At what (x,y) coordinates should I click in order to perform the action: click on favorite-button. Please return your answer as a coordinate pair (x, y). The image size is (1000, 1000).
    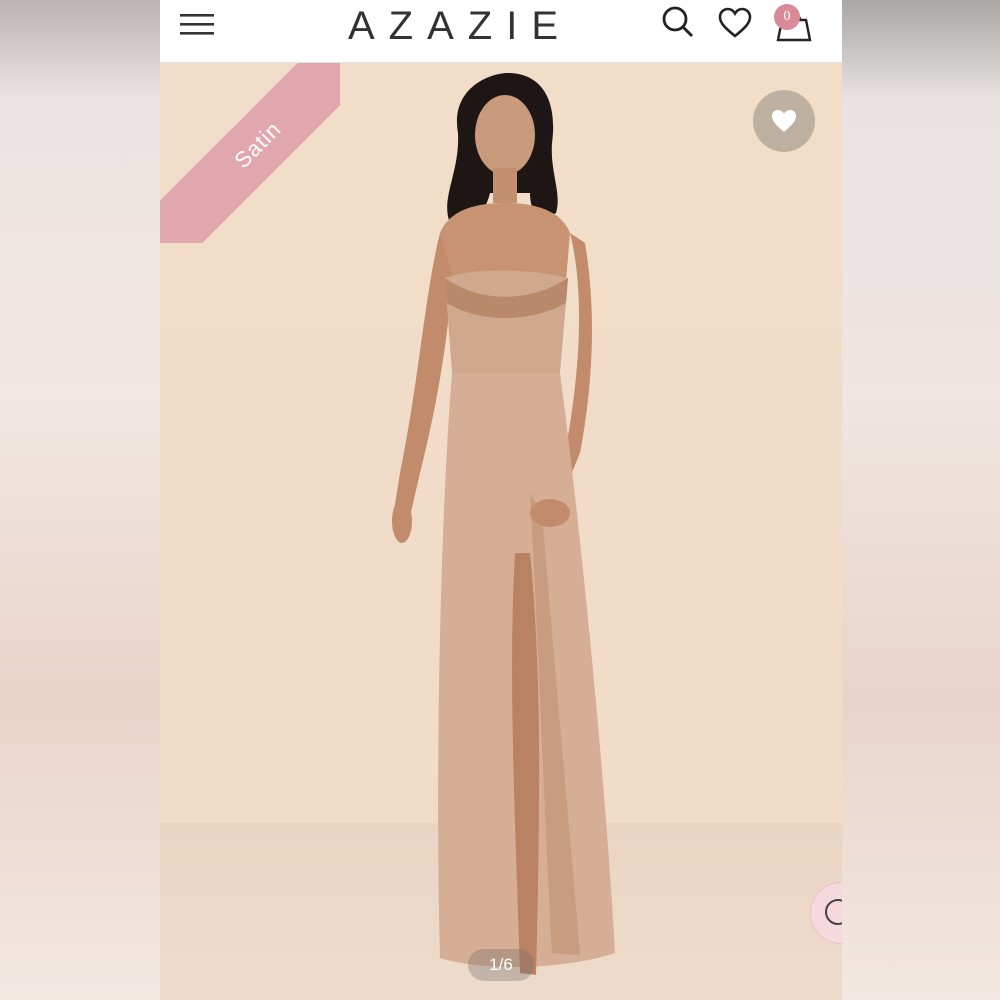
    Looking at the image, I should click on (784, 121).